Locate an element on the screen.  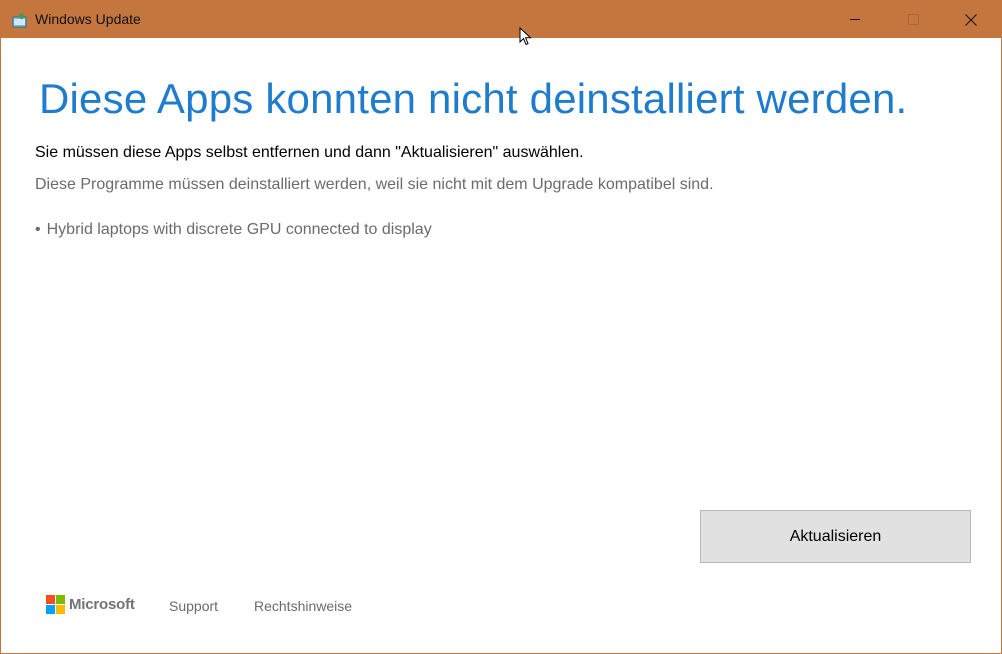
microsoft-logo-icon is located at coordinates (55, 604).